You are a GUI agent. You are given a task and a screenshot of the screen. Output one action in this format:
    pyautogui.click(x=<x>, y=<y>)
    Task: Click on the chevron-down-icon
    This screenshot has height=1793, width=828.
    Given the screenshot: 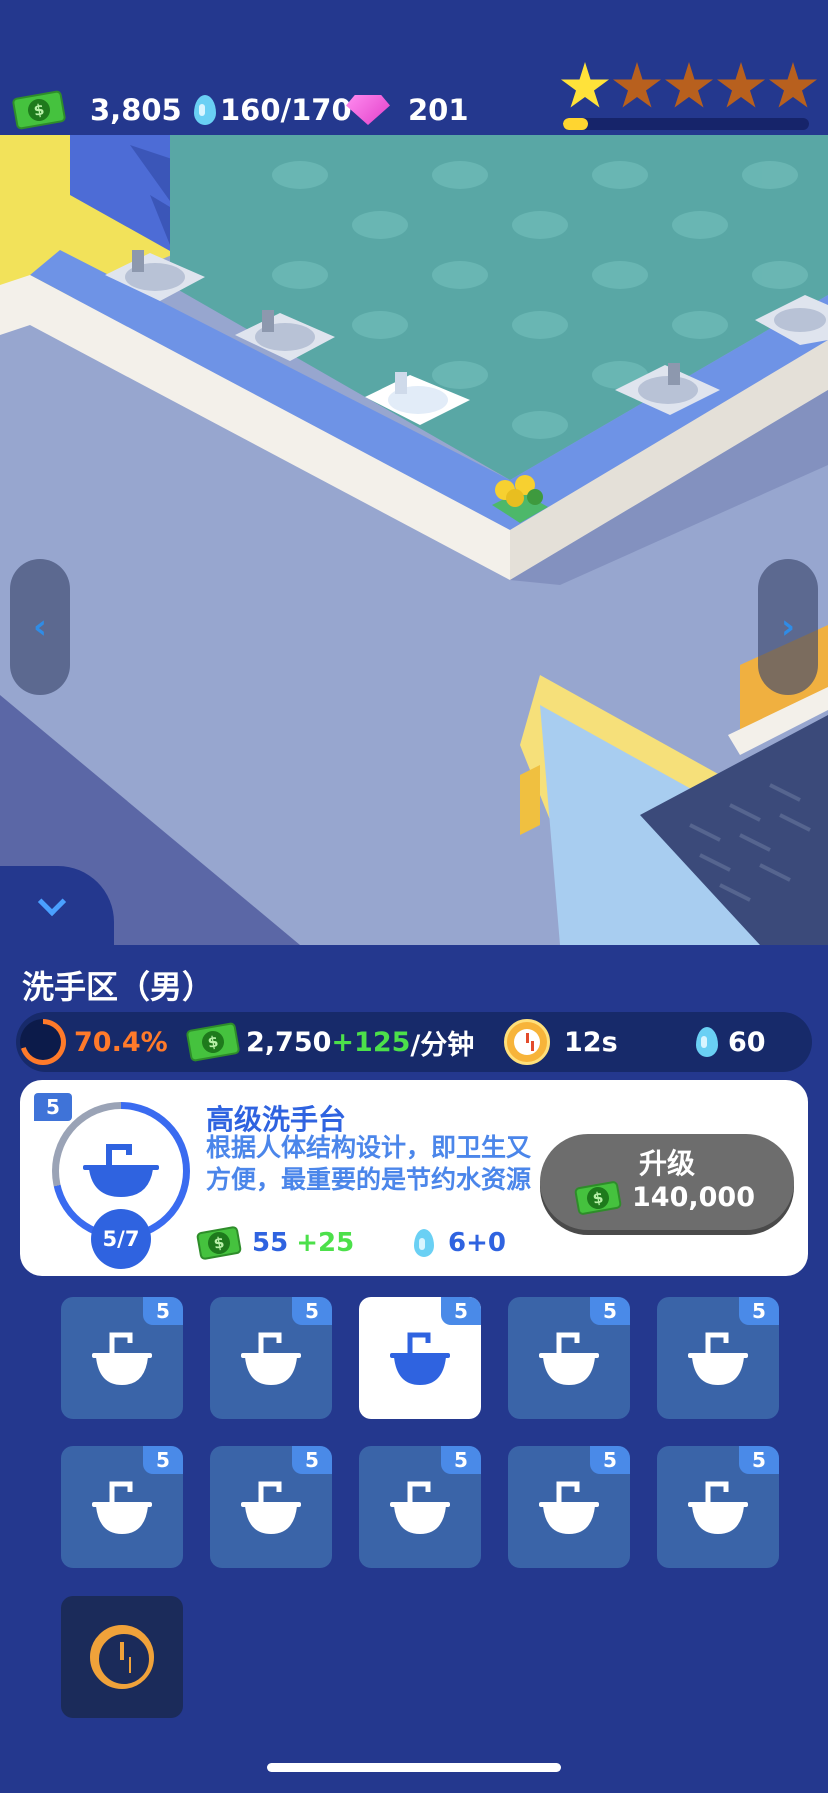 What is the action you would take?
    pyautogui.click(x=52, y=902)
    